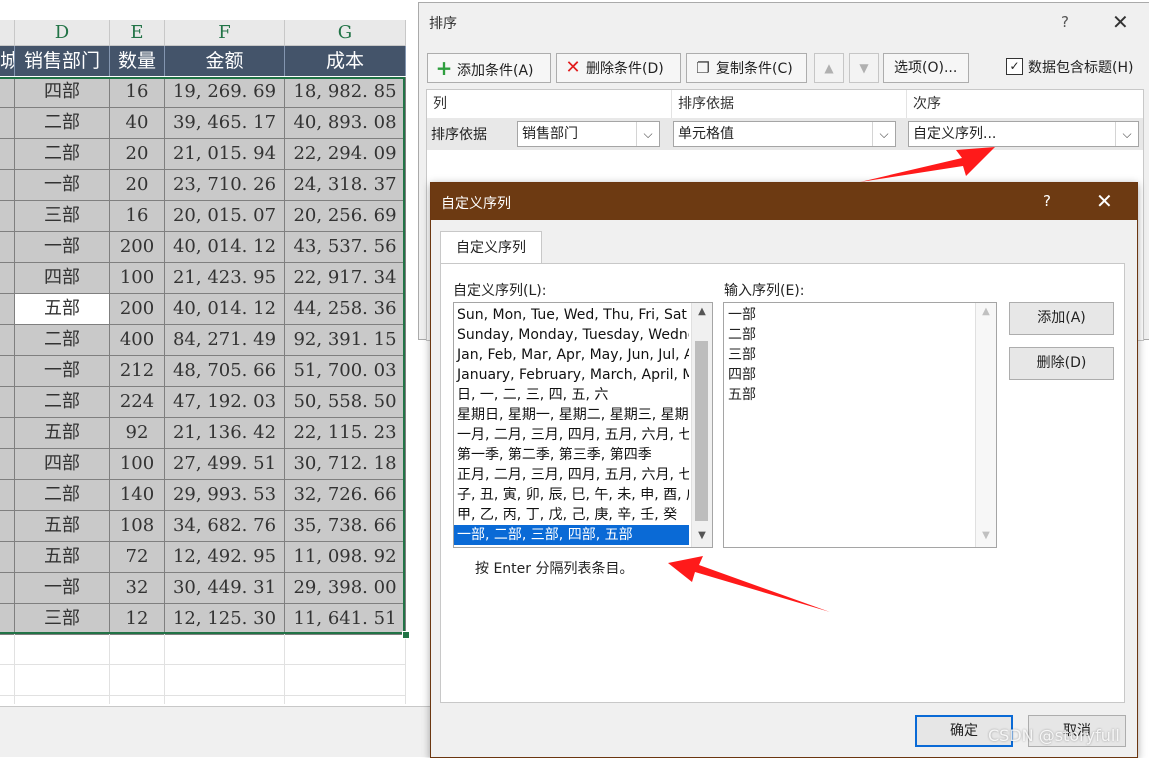 This screenshot has height=758, width=1149. Describe the element at coordinates (549, 104) in the screenshot. I see `grid-header-column: 列` at that location.